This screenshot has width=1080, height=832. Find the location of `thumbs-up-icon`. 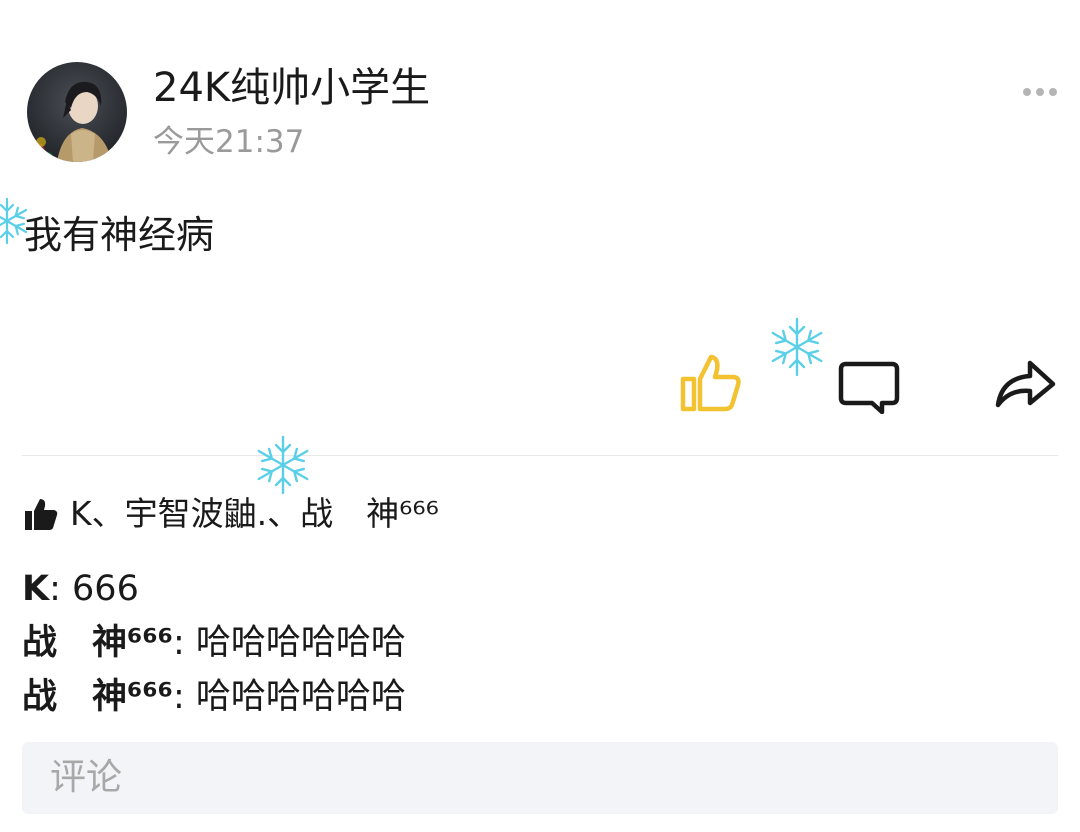

thumbs-up-icon is located at coordinates (710, 383).